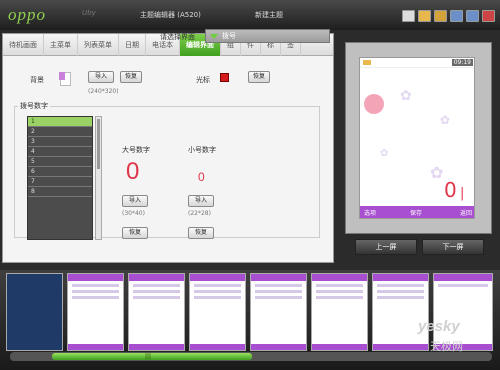  I want to click on big-digit-label: 大号数字, so click(136, 150).